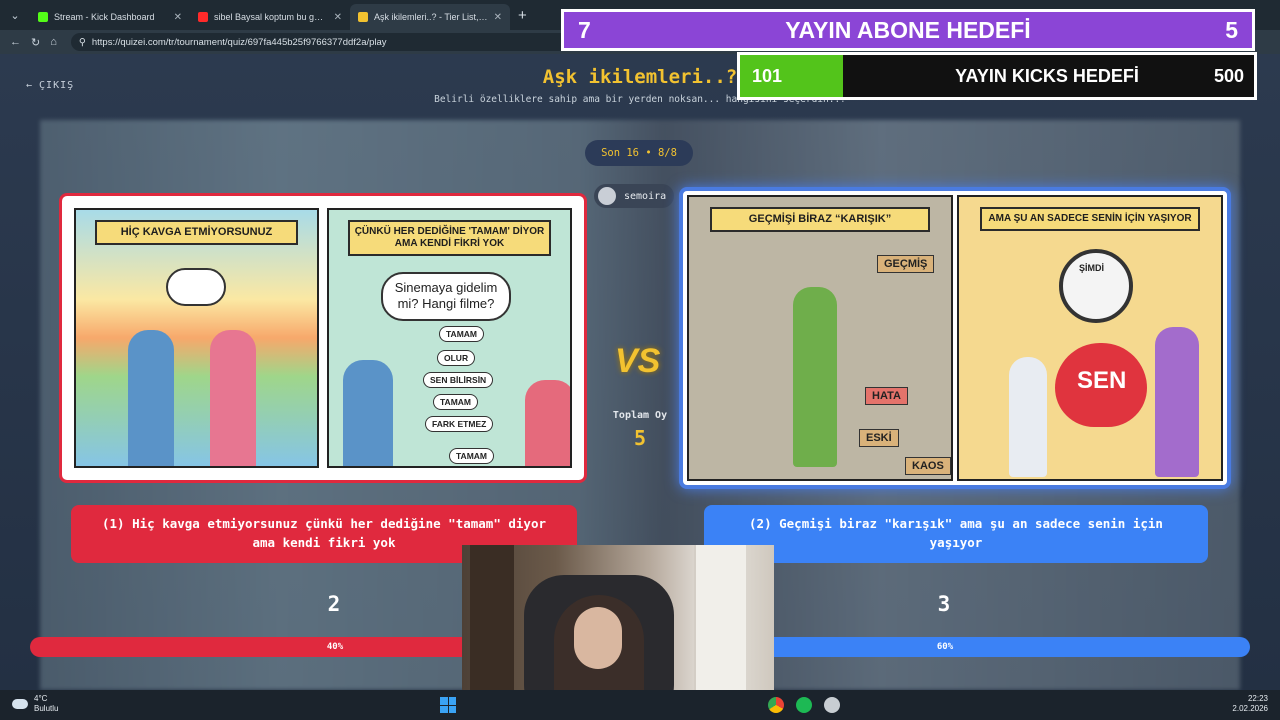 The height and width of the screenshot is (720, 1280). What do you see at coordinates (547, 423) in the screenshot?
I see `faceless-figure` at bounding box center [547, 423].